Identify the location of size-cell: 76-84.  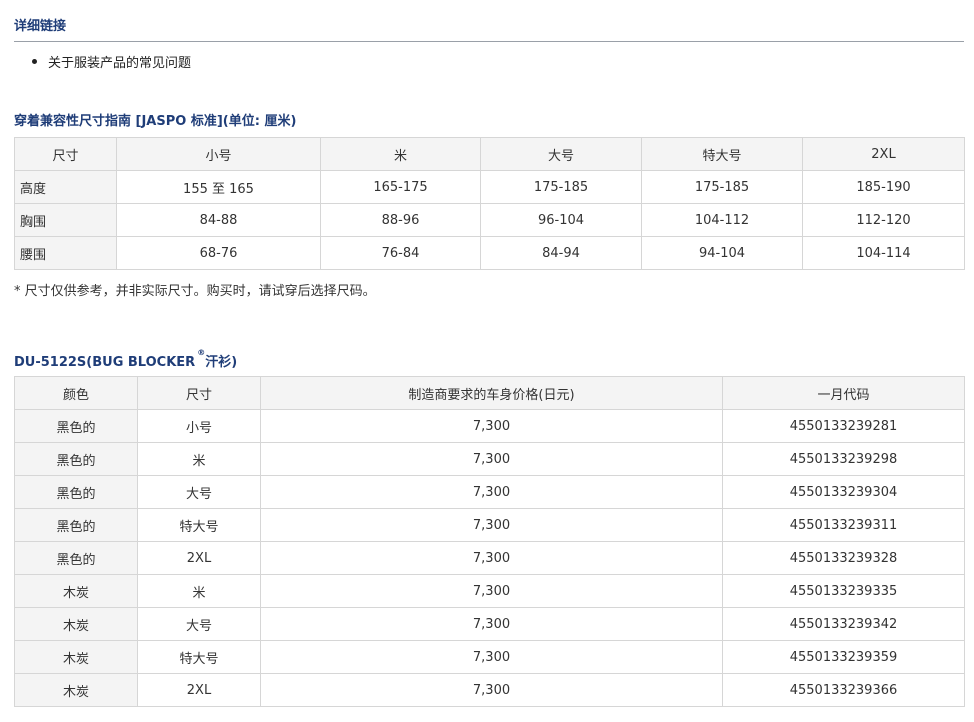
(400, 253).